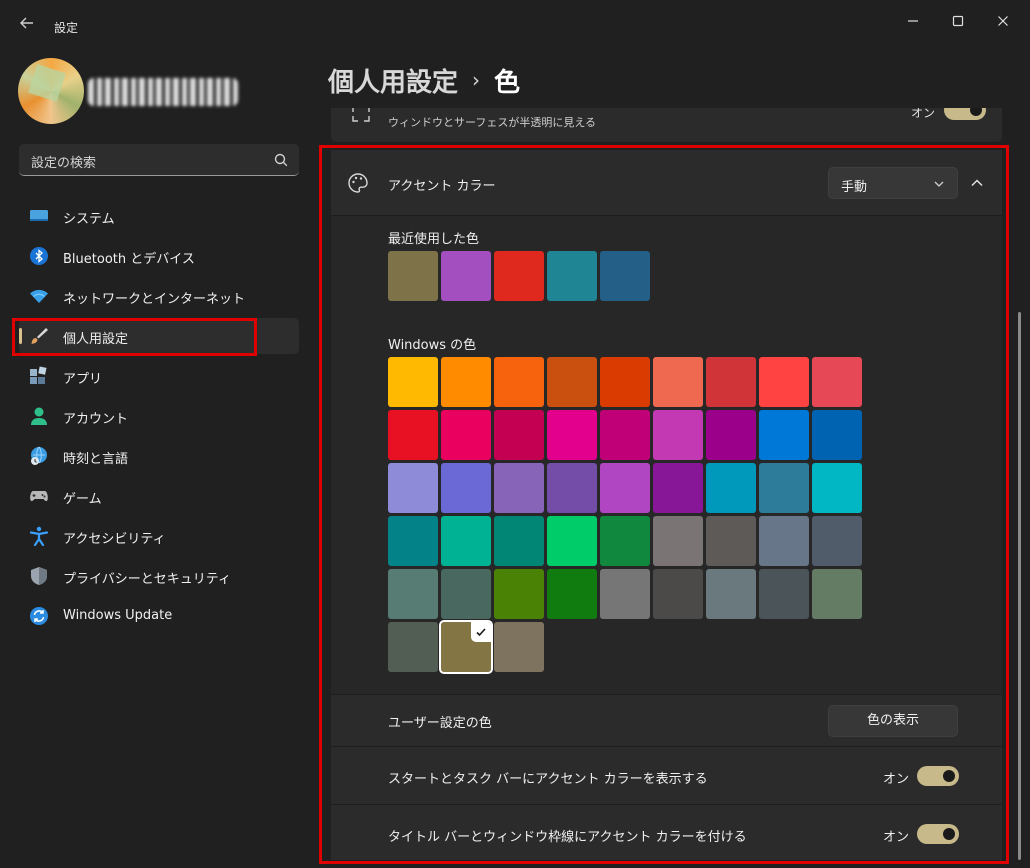  I want to click on palette-icon, so click(358, 183).